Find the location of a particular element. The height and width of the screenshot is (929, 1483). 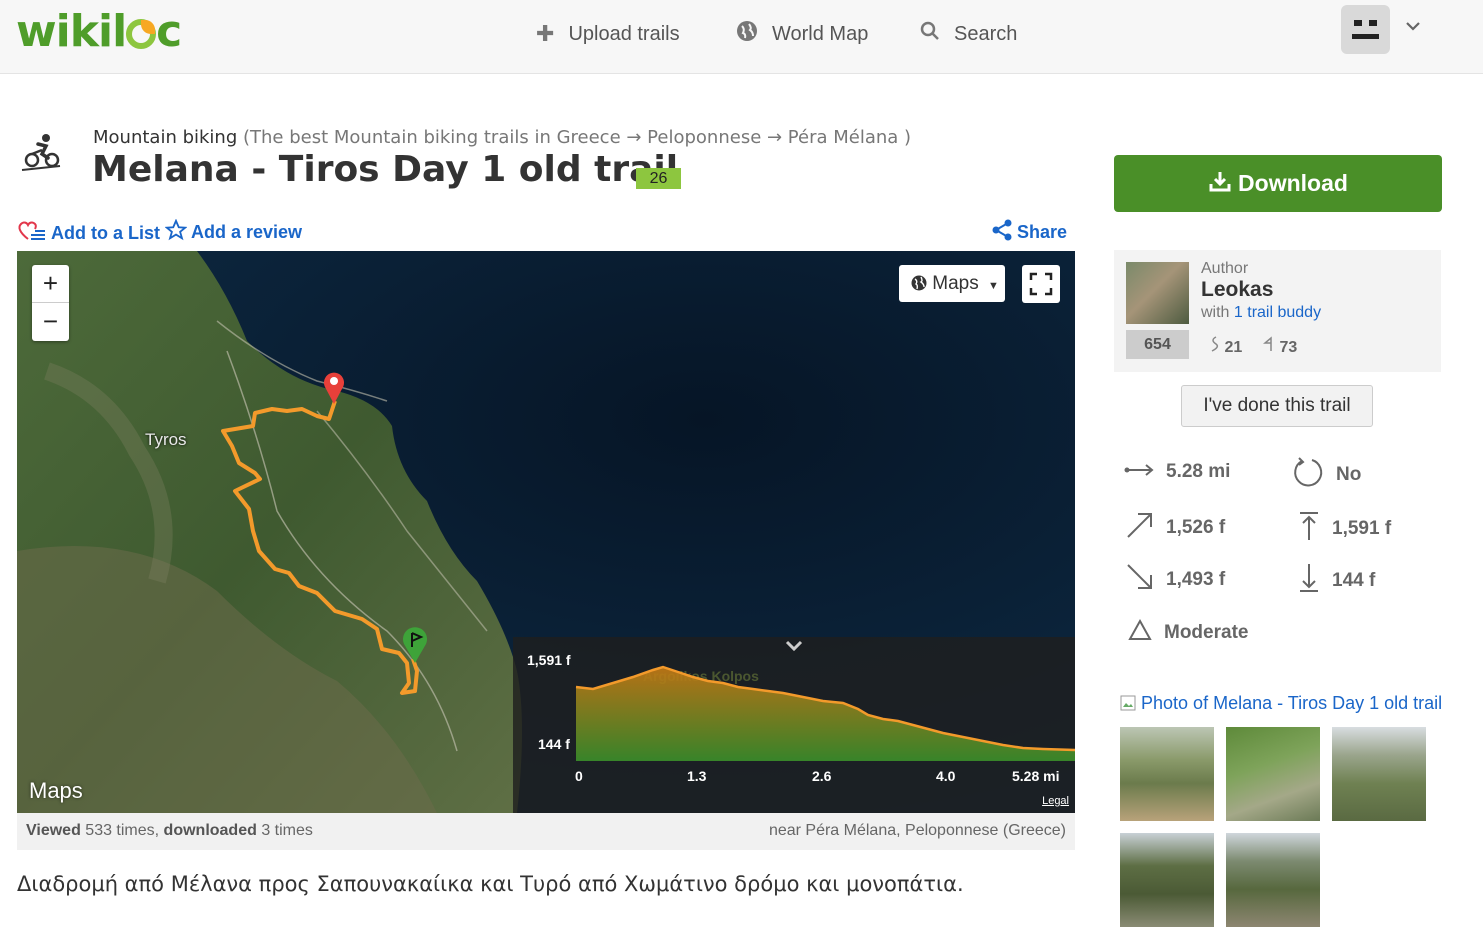

trail-icon is located at coordinates (1216, 346).